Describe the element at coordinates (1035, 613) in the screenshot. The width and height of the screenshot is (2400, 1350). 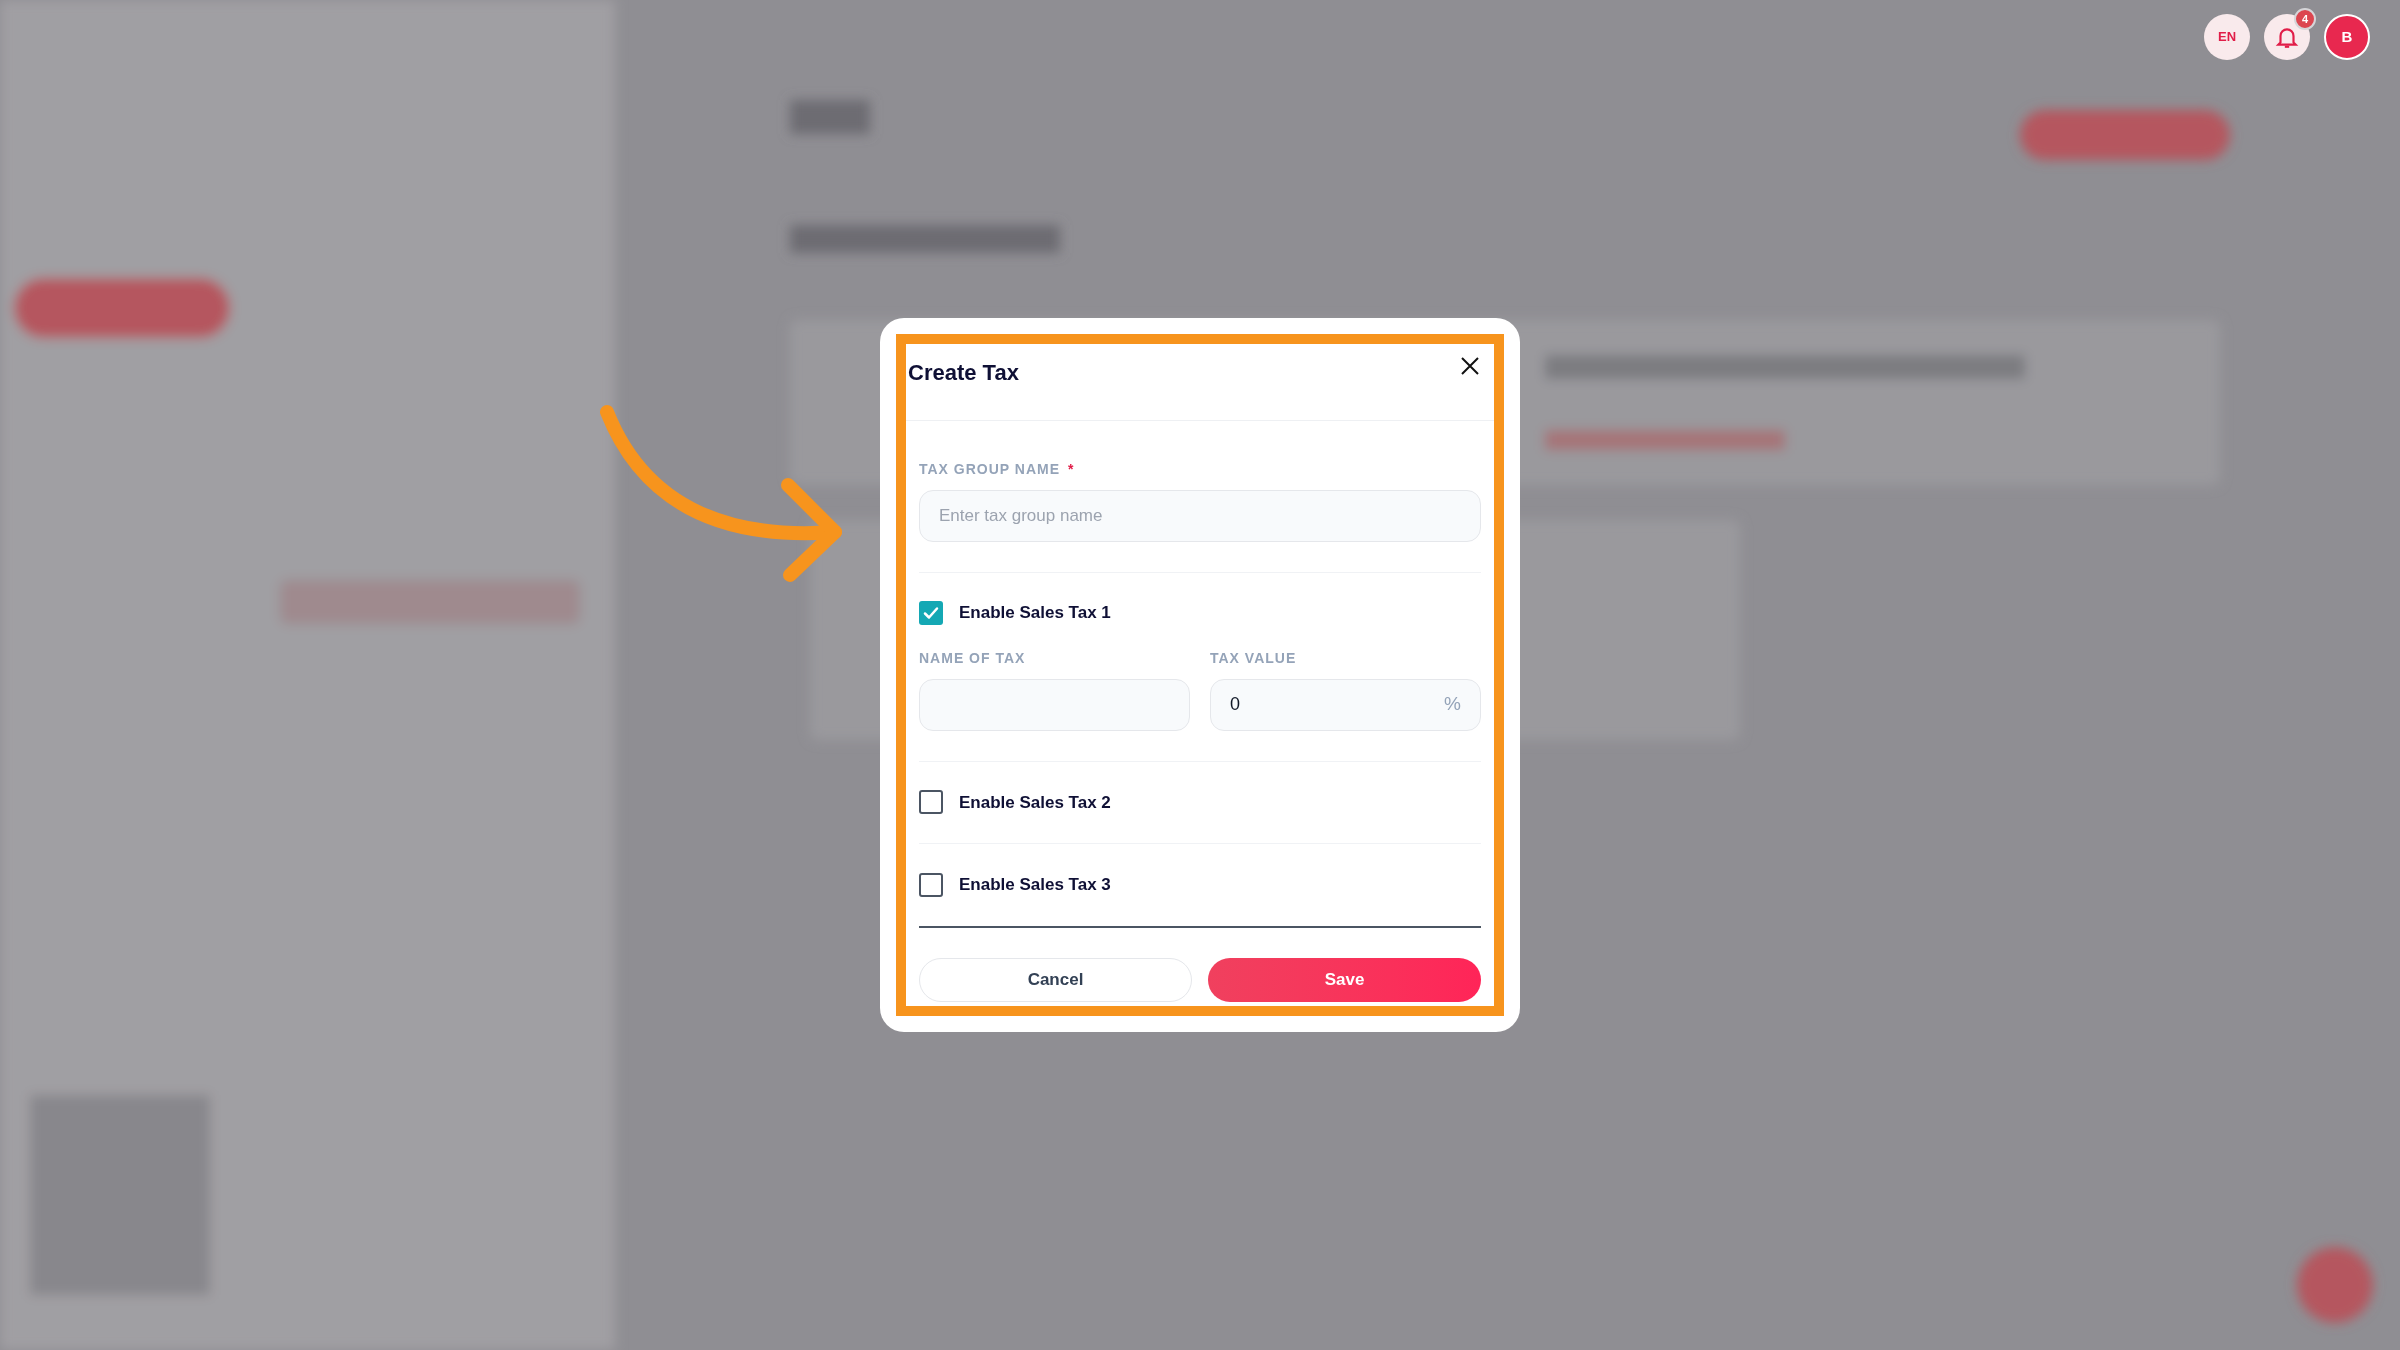
I see `checkbox-label: Enable Sales Tax 1` at that location.